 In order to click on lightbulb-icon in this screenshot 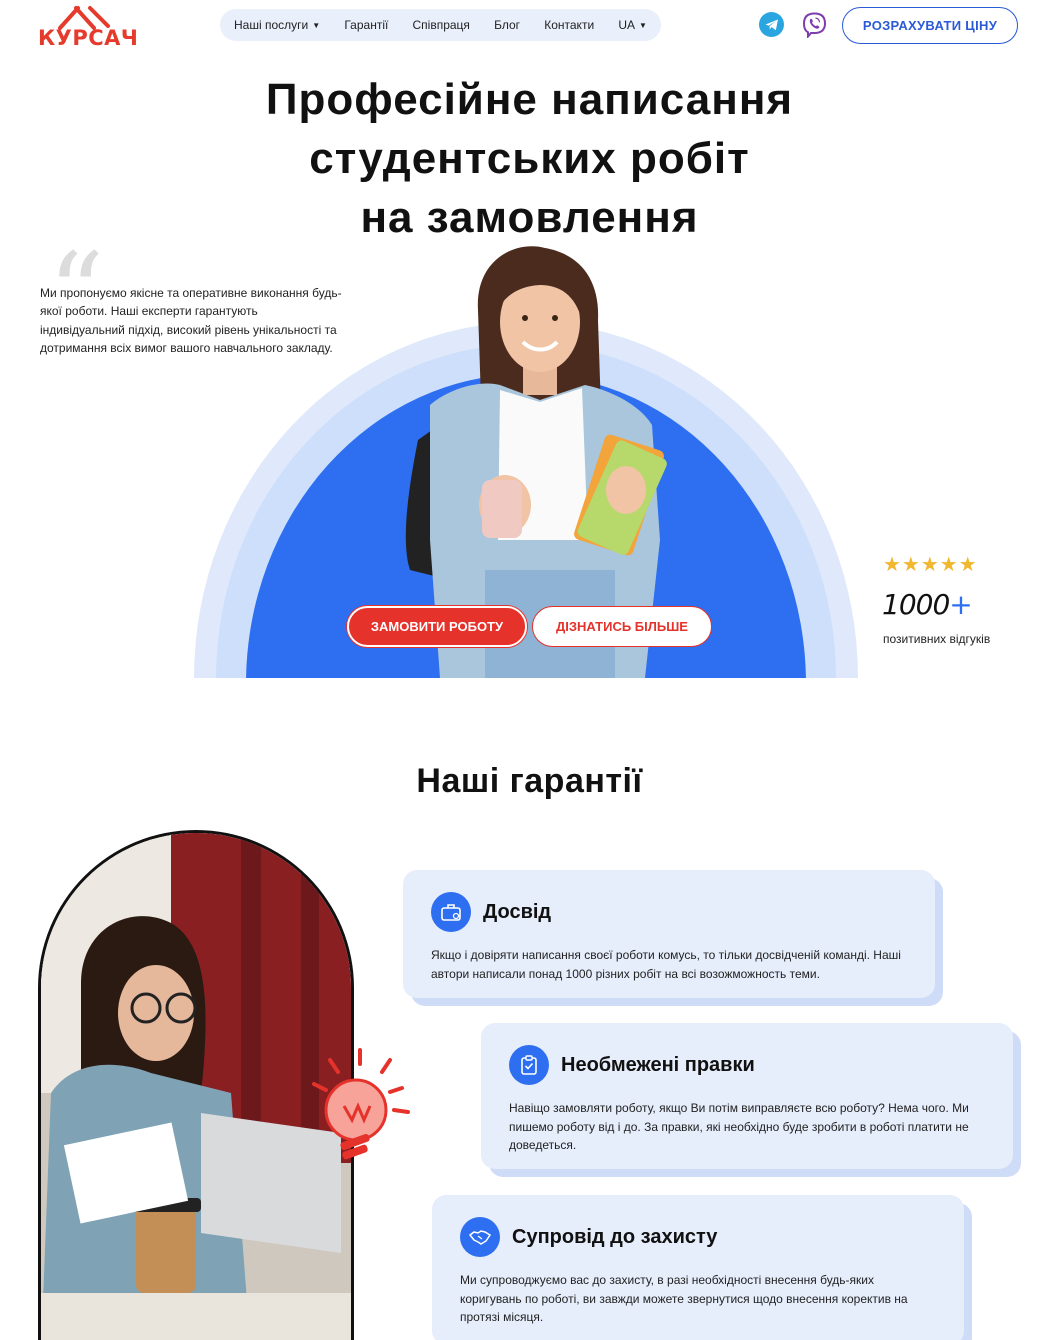, I will do `click(361, 1104)`.